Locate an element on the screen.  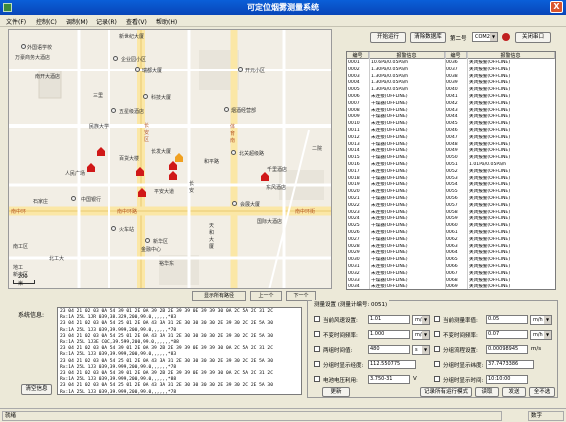
time-input: 10:10:00 is located at coordinates (507, 379).